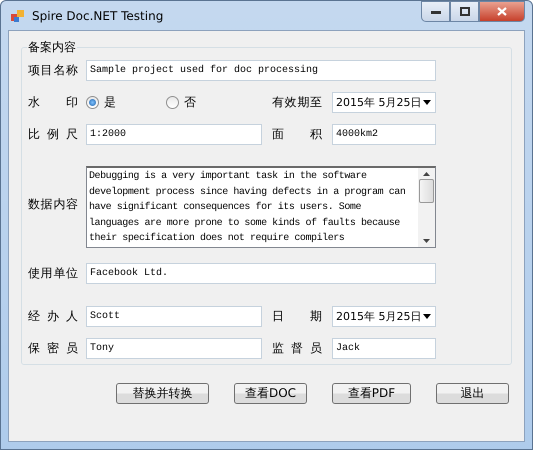 The image size is (533, 450). What do you see at coordinates (261, 70) in the screenshot?
I see `text-field: Sample project used for doc processing` at bounding box center [261, 70].